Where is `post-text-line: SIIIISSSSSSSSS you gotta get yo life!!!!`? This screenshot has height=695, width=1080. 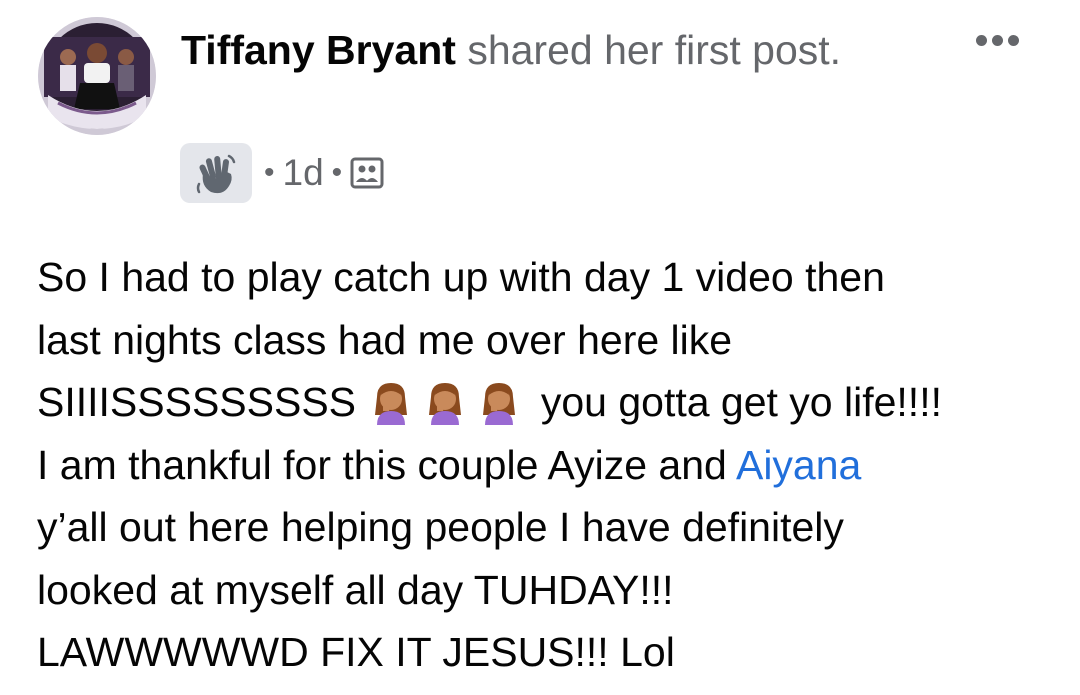
post-text-line: SIIIISSSSSSSSS you gotta get yo life!!!! is located at coordinates (542, 402).